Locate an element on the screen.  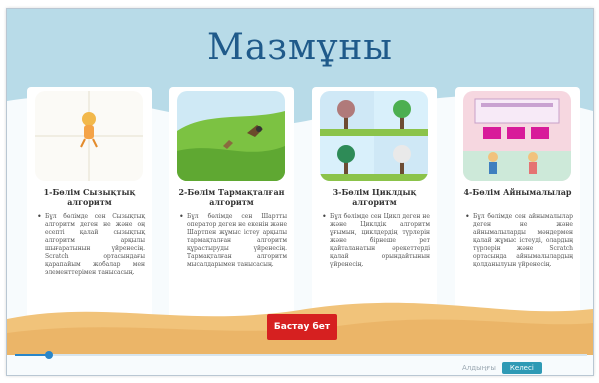
chapter-2-thumbnail is located at coordinates (231, 136).